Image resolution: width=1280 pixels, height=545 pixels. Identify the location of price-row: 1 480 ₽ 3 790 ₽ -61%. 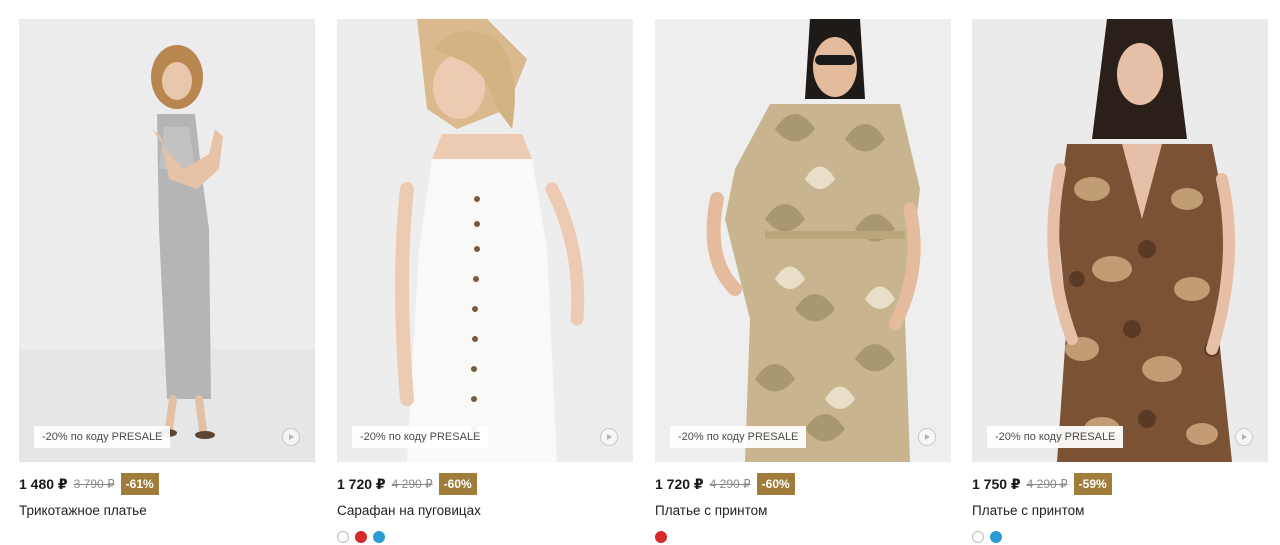
(89, 484).